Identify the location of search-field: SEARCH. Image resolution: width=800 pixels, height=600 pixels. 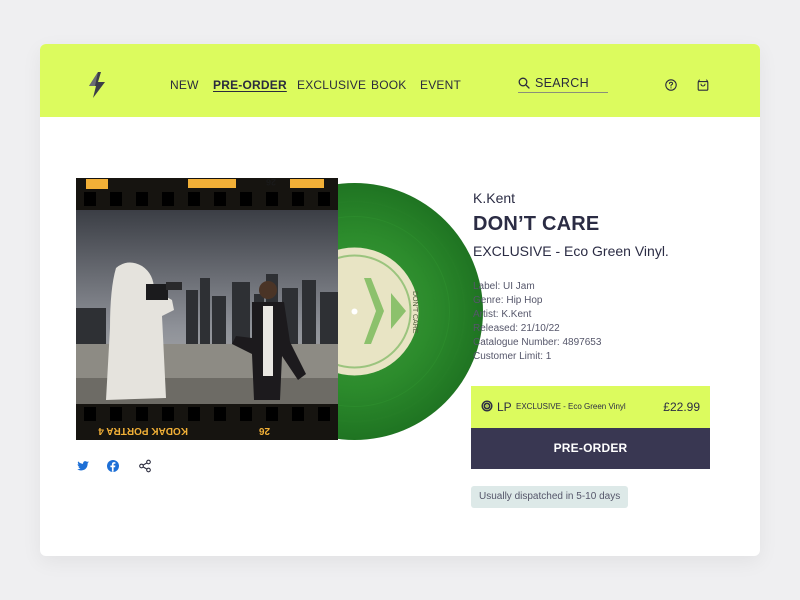
(563, 83).